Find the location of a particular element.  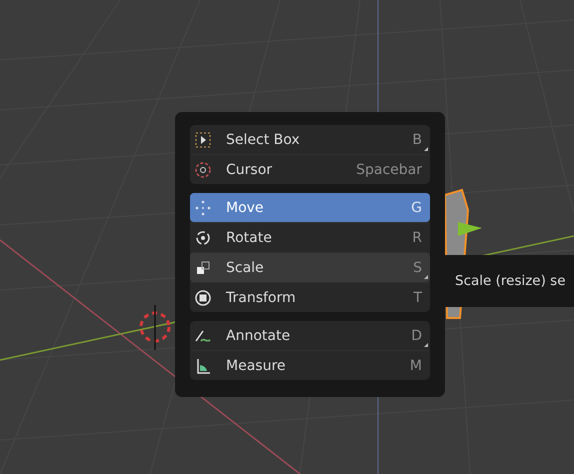

move-icon is located at coordinates (203, 207).